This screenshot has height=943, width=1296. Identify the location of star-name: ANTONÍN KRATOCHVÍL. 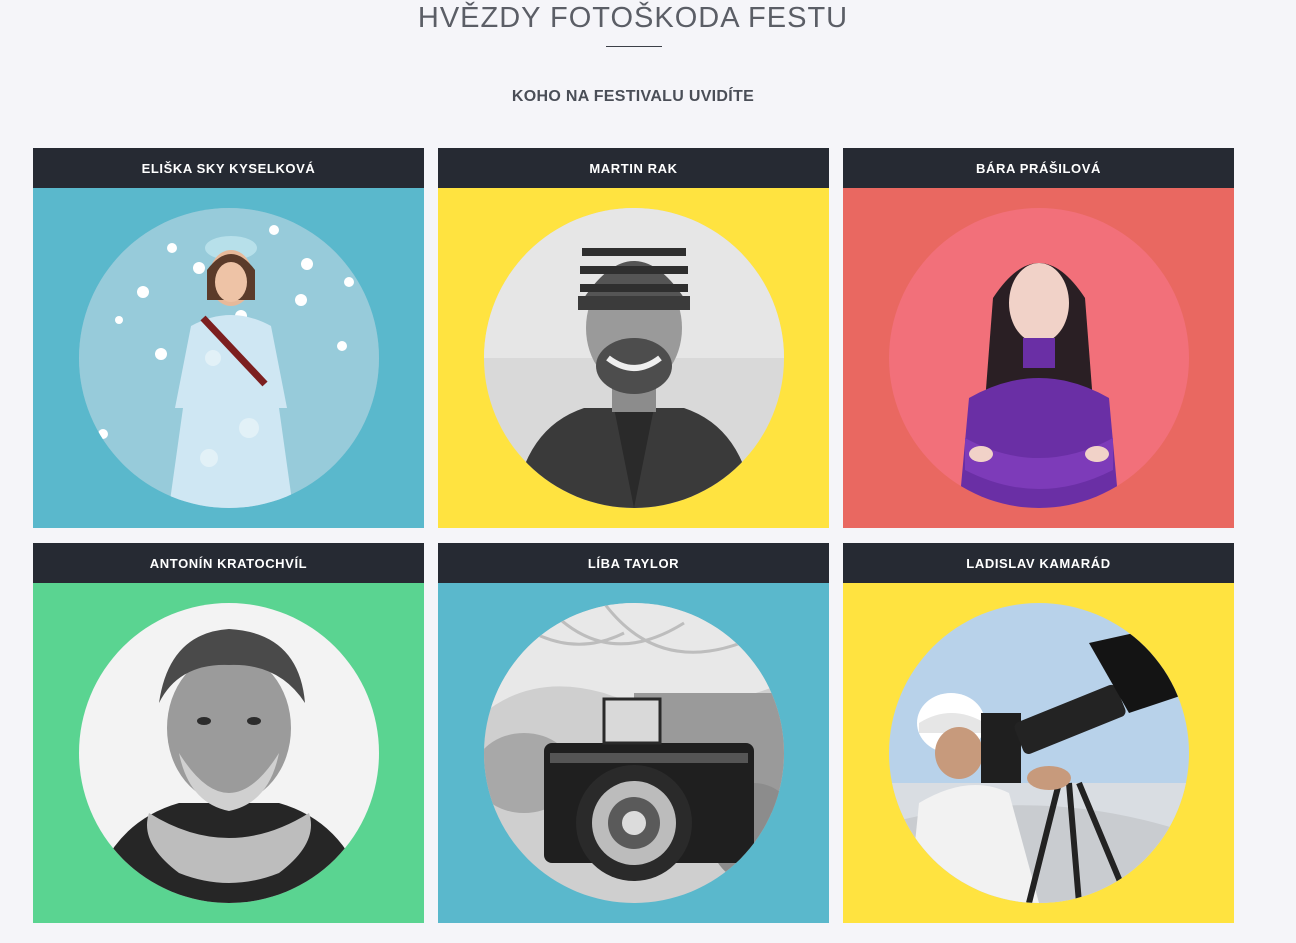
(228, 563).